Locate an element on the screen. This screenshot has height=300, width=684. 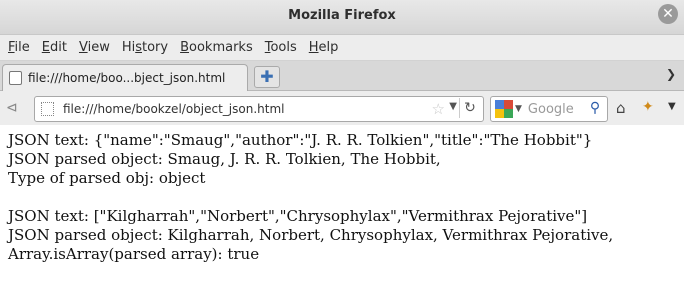
close-icon: ✕ is located at coordinates (668, 14).